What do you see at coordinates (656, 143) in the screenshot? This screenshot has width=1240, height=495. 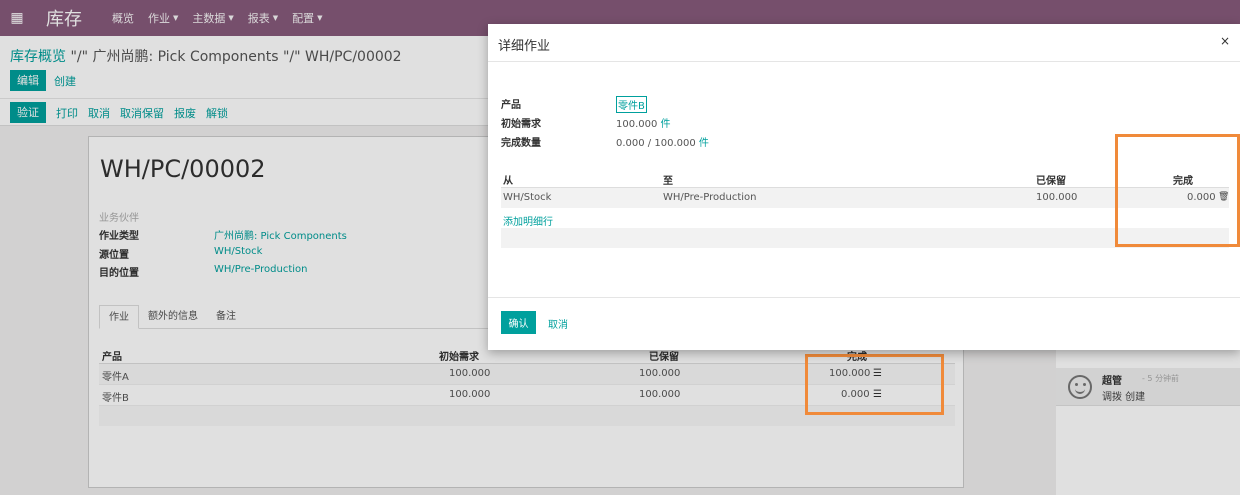 I see `done-qty-value: 0.000 / 100.000` at bounding box center [656, 143].